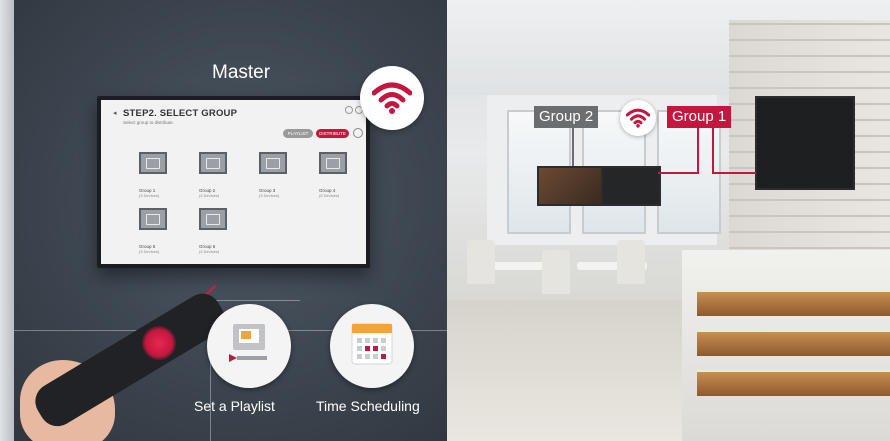  I want to click on group2-display-bread, so click(570, 186).